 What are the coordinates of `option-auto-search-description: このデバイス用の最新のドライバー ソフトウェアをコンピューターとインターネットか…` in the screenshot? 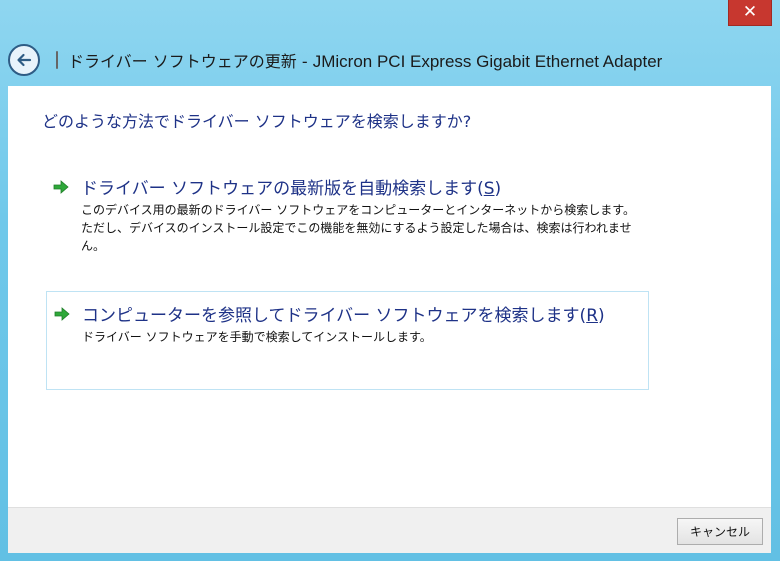 It's located at (358, 228).